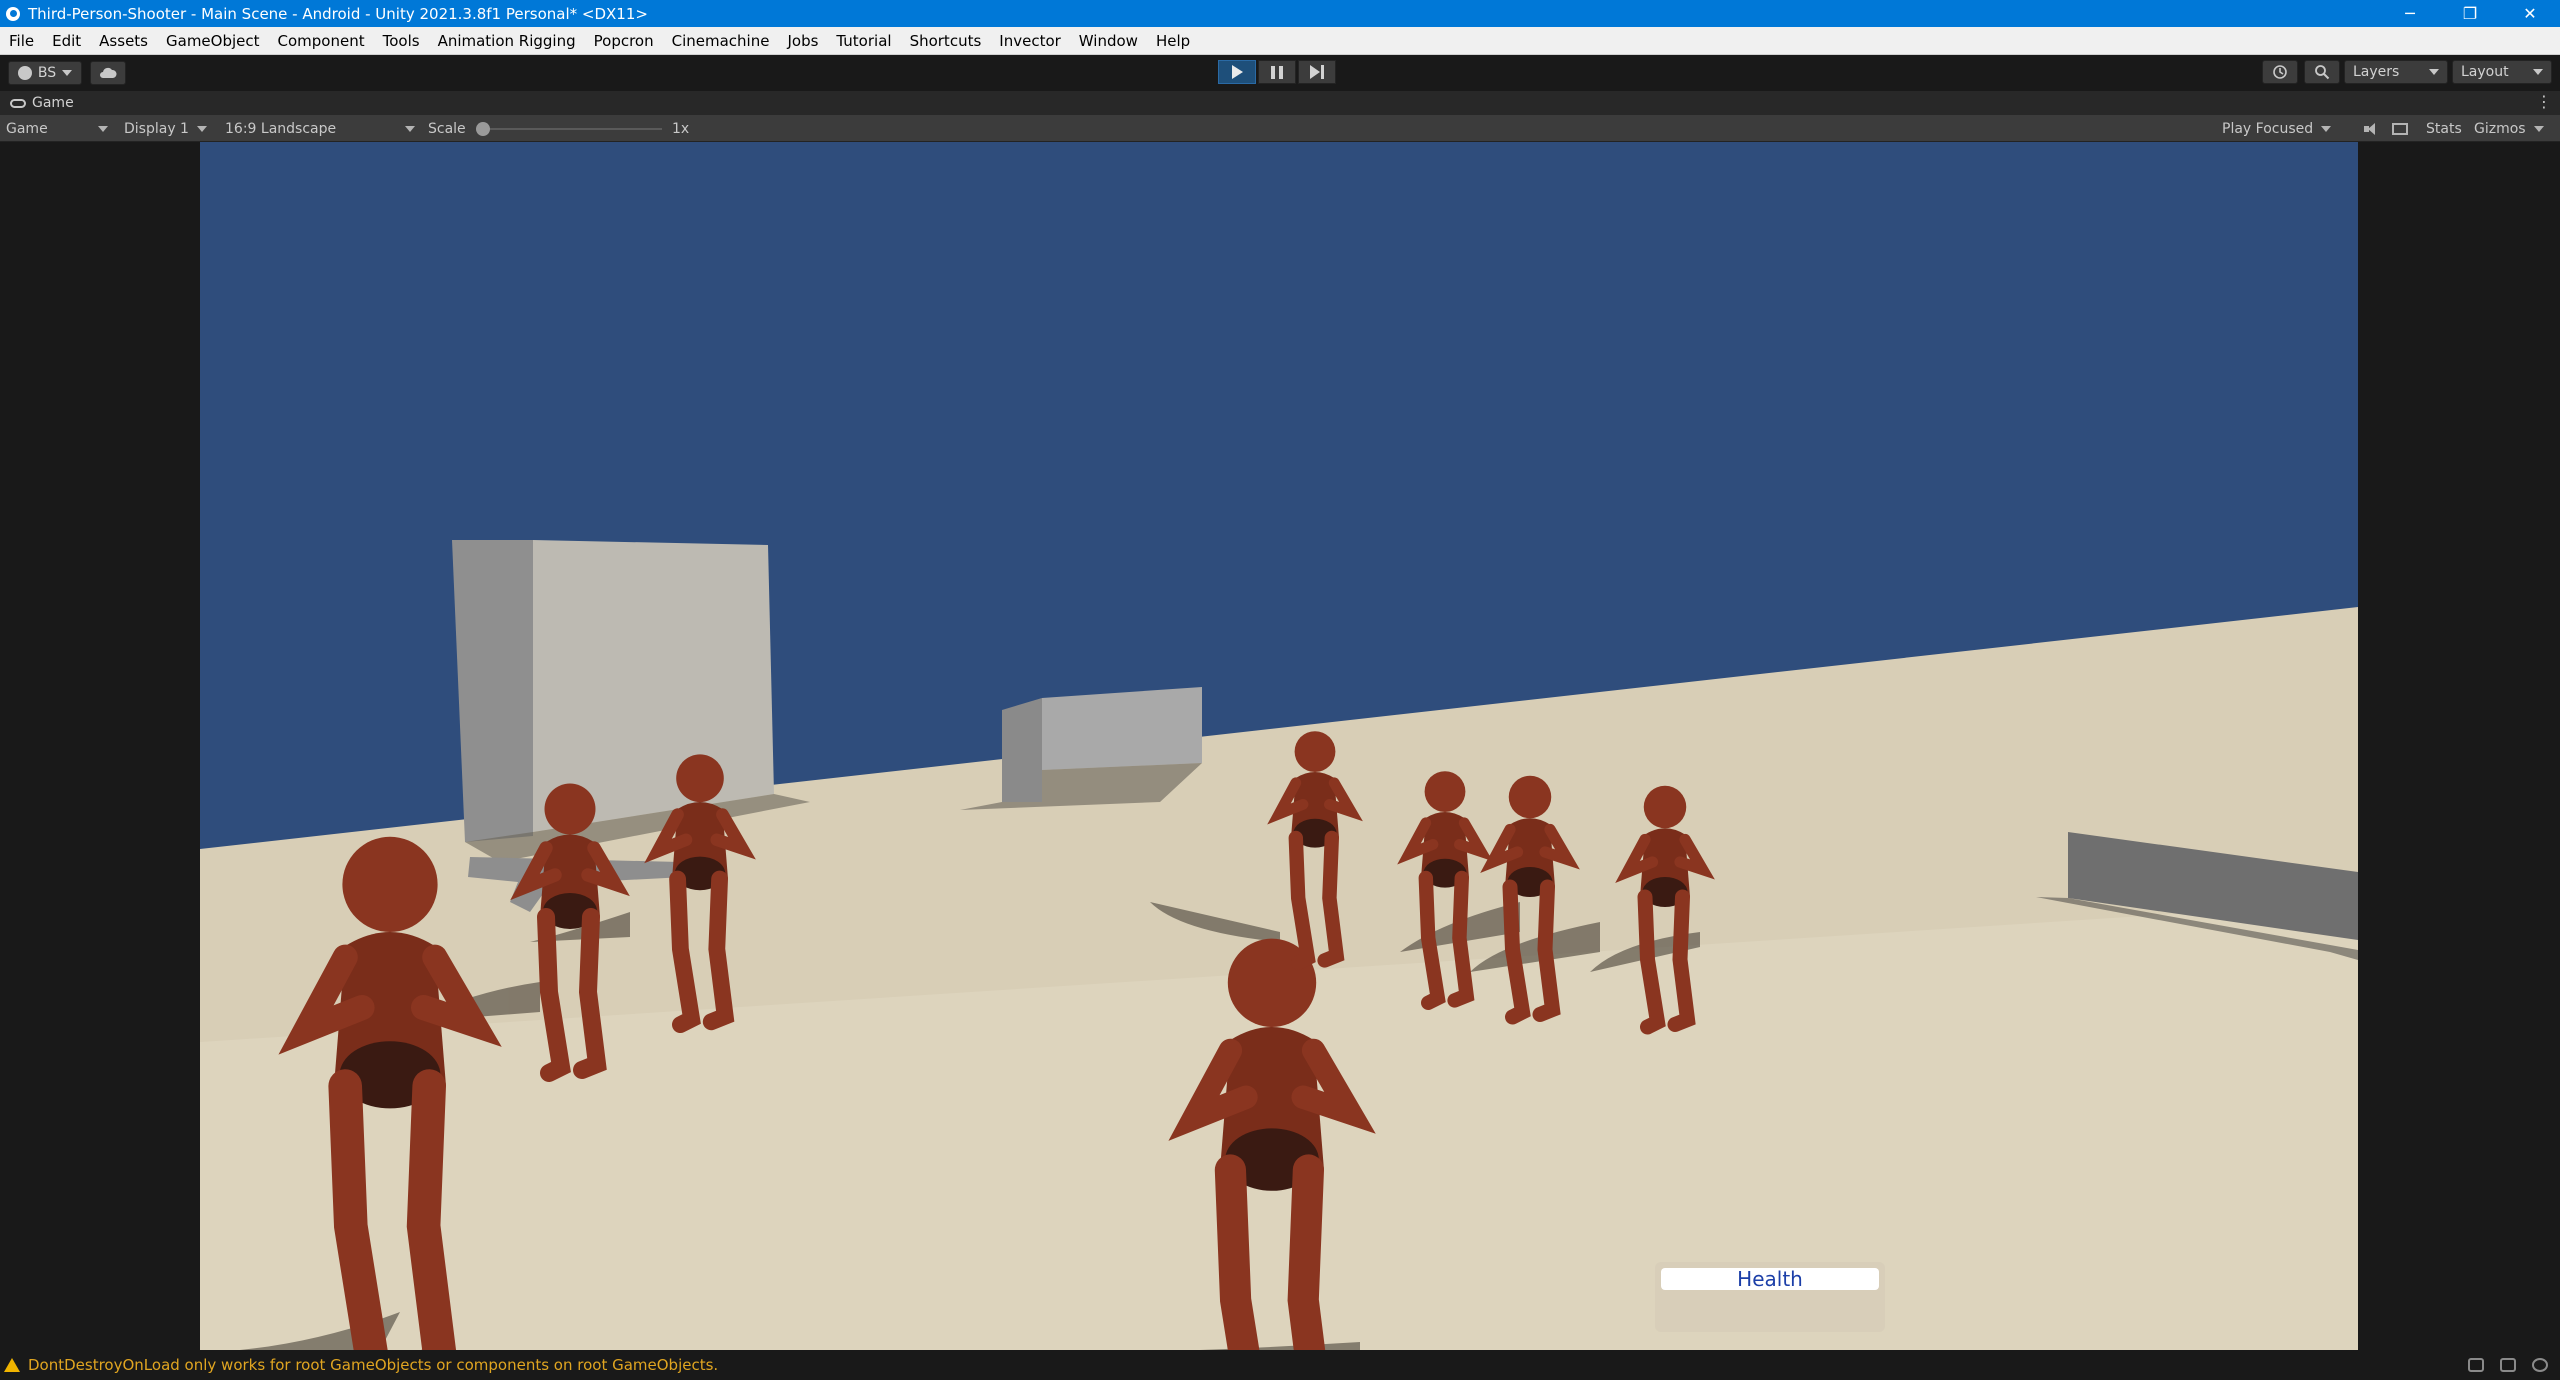  What do you see at coordinates (946, 41) in the screenshot?
I see `menu-shortcuts: Shortcuts` at bounding box center [946, 41].